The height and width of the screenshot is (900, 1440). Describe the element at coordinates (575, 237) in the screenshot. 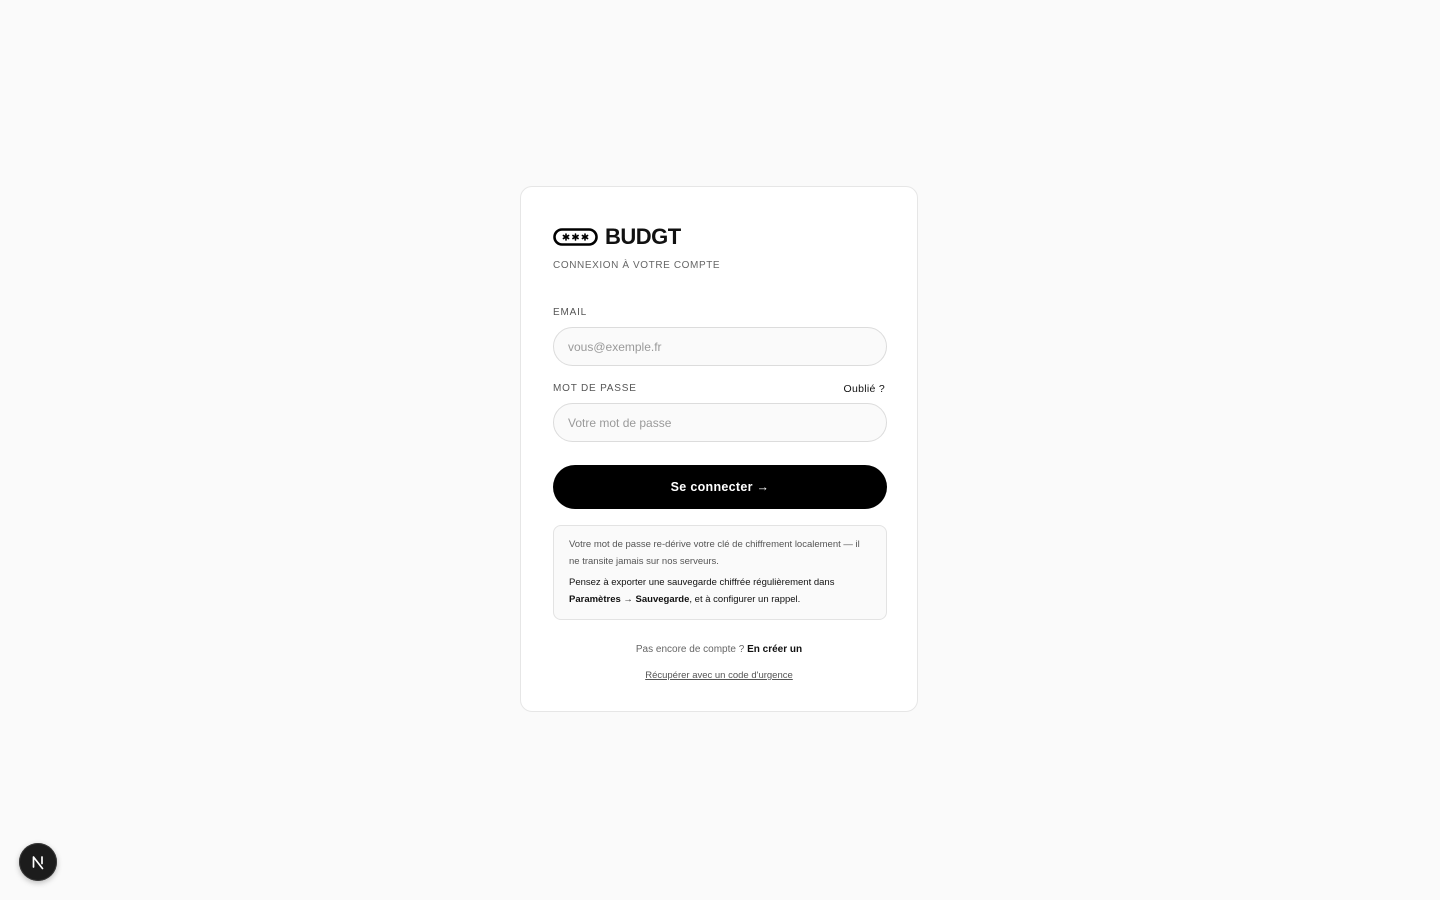

I see `masked-password-icon` at that location.